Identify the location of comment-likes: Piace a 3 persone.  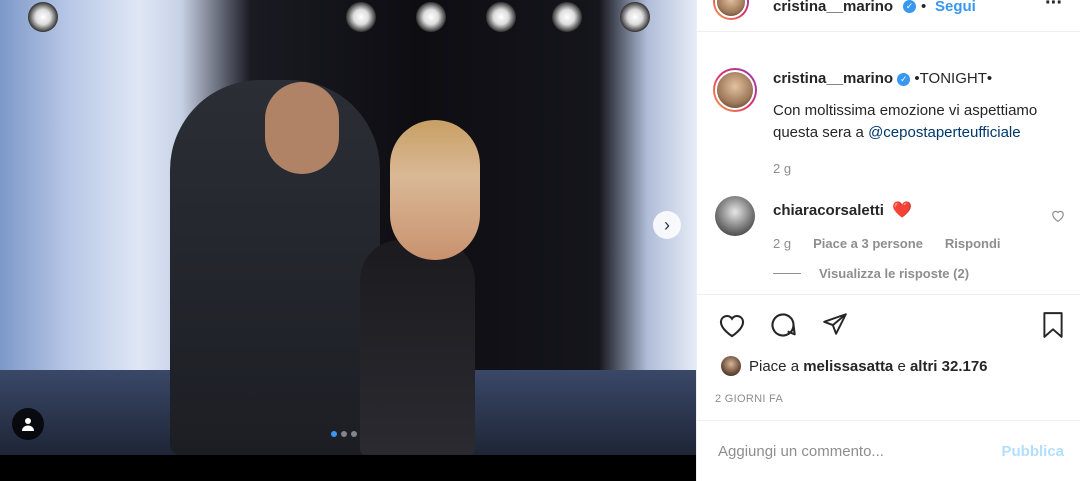
(868, 243).